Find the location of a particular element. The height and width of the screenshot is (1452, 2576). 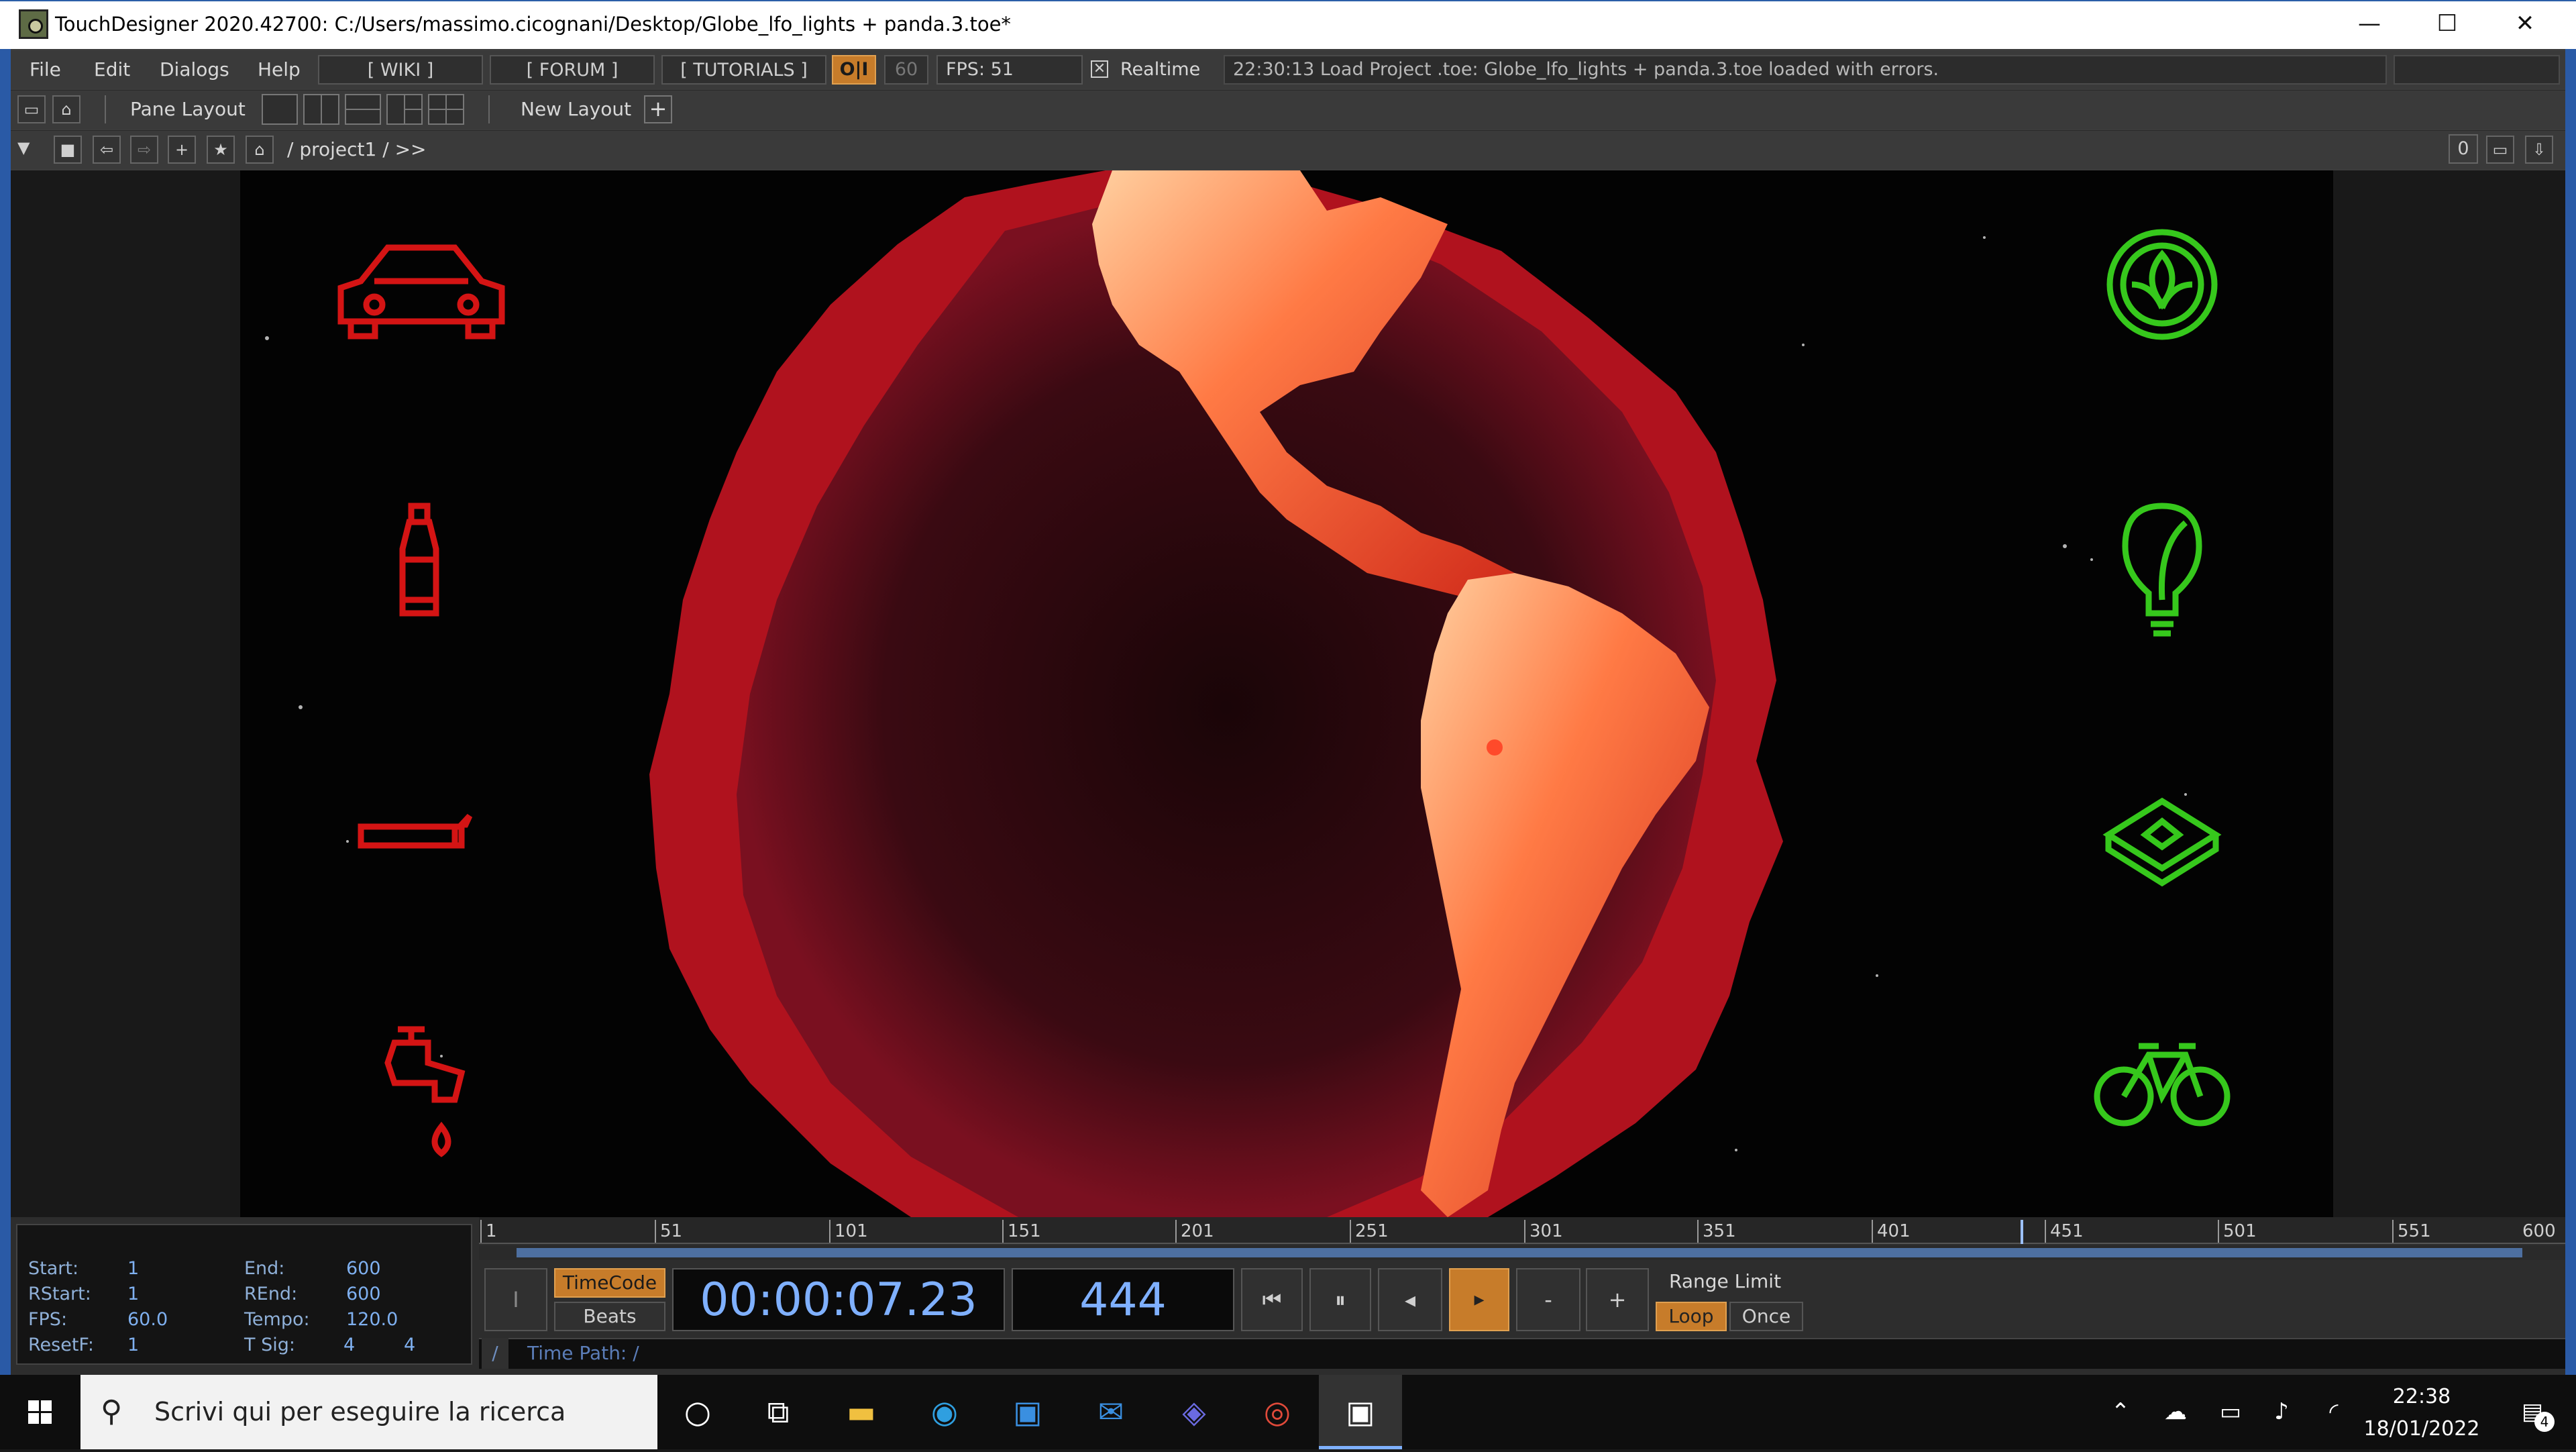

edge-browser-icon: ◉ is located at coordinates (944, 1412).